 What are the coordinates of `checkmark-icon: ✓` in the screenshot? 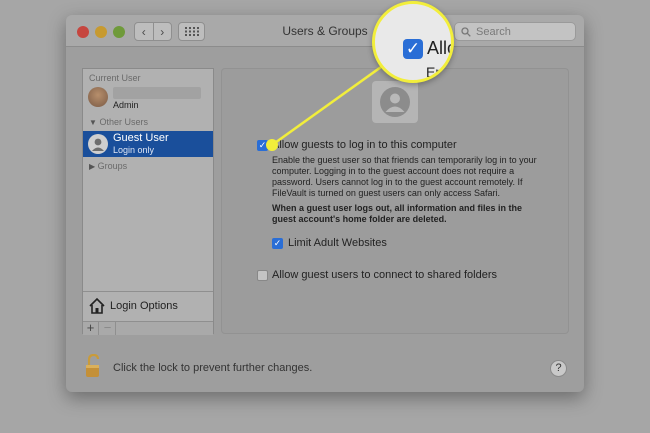 It's located at (413, 48).